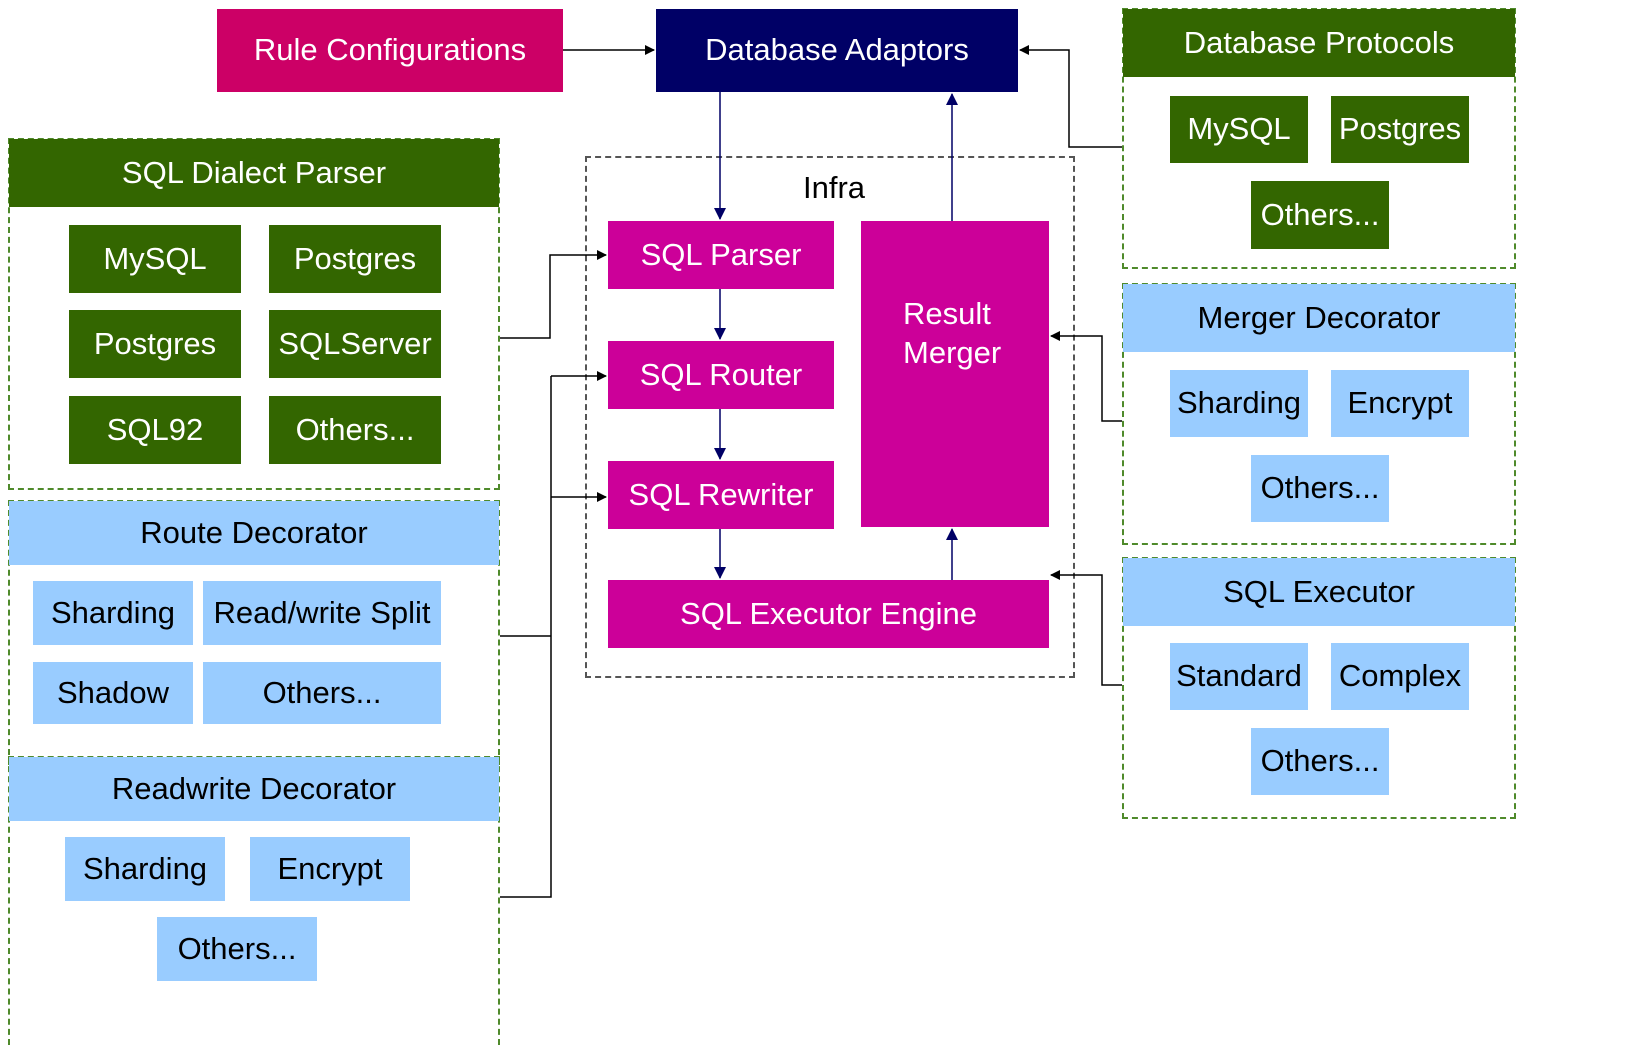 The image size is (1650, 1045). What do you see at coordinates (1319, 318) in the screenshot?
I see `merger-decorator-title: Merger Decorator` at bounding box center [1319, 318].